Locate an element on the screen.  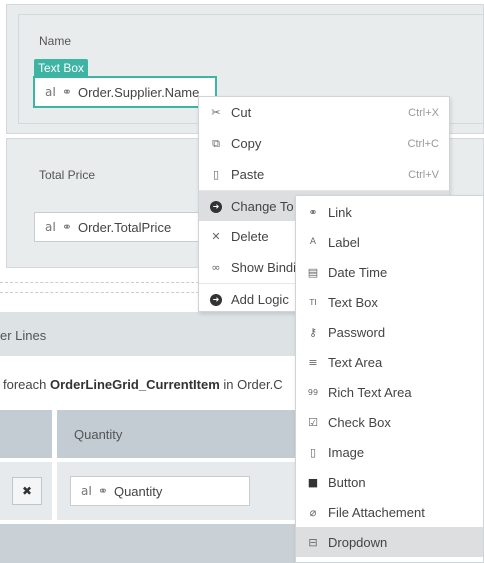
shortcut-label: Ctrl+X is located at coordinates (423, 112).